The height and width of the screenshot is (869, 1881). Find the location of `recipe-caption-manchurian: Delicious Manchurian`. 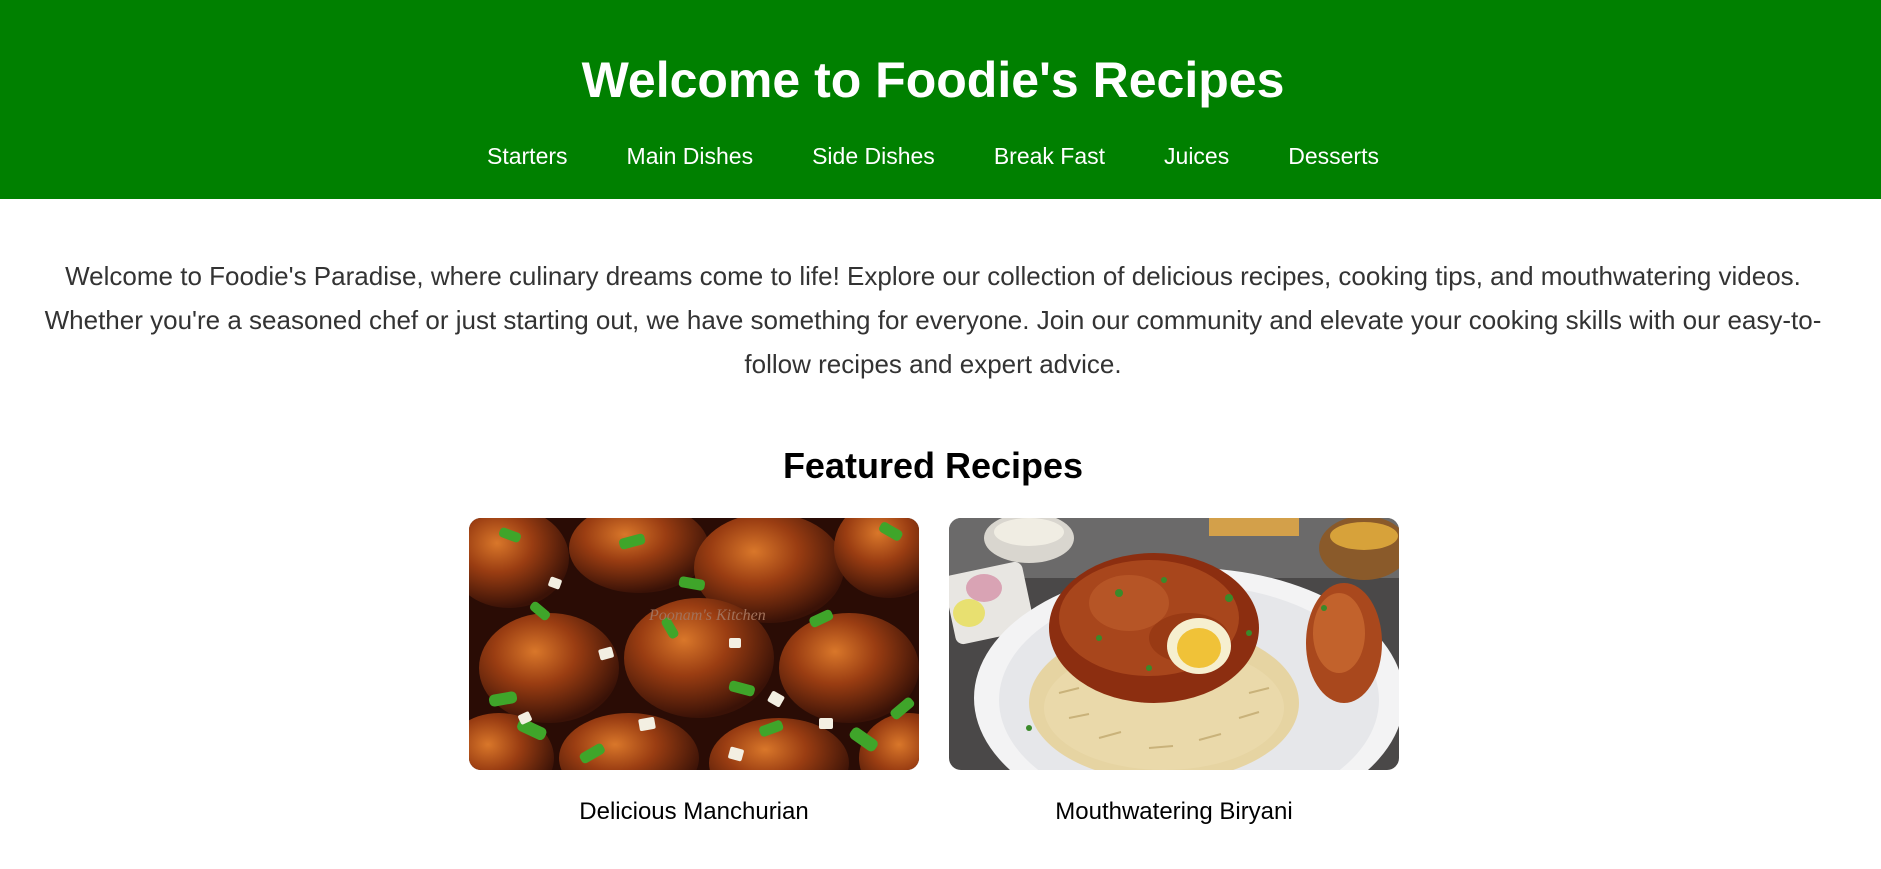

recipe-caption-manchurian: Delicious Manchurian is located at coordinates (694, 811).